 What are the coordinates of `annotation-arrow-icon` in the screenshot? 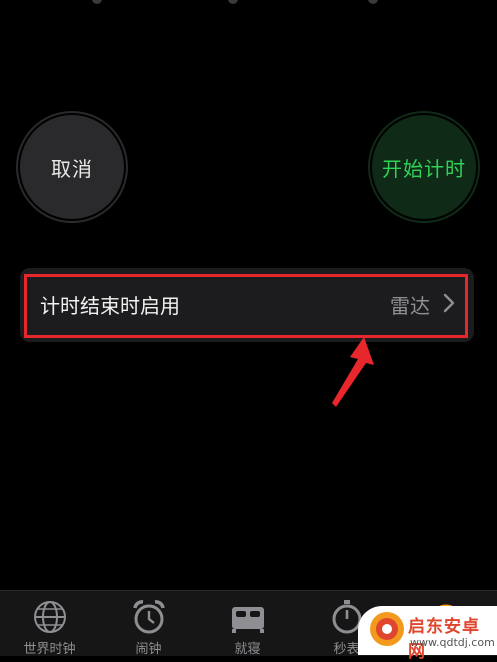 It's located at (353, 372).